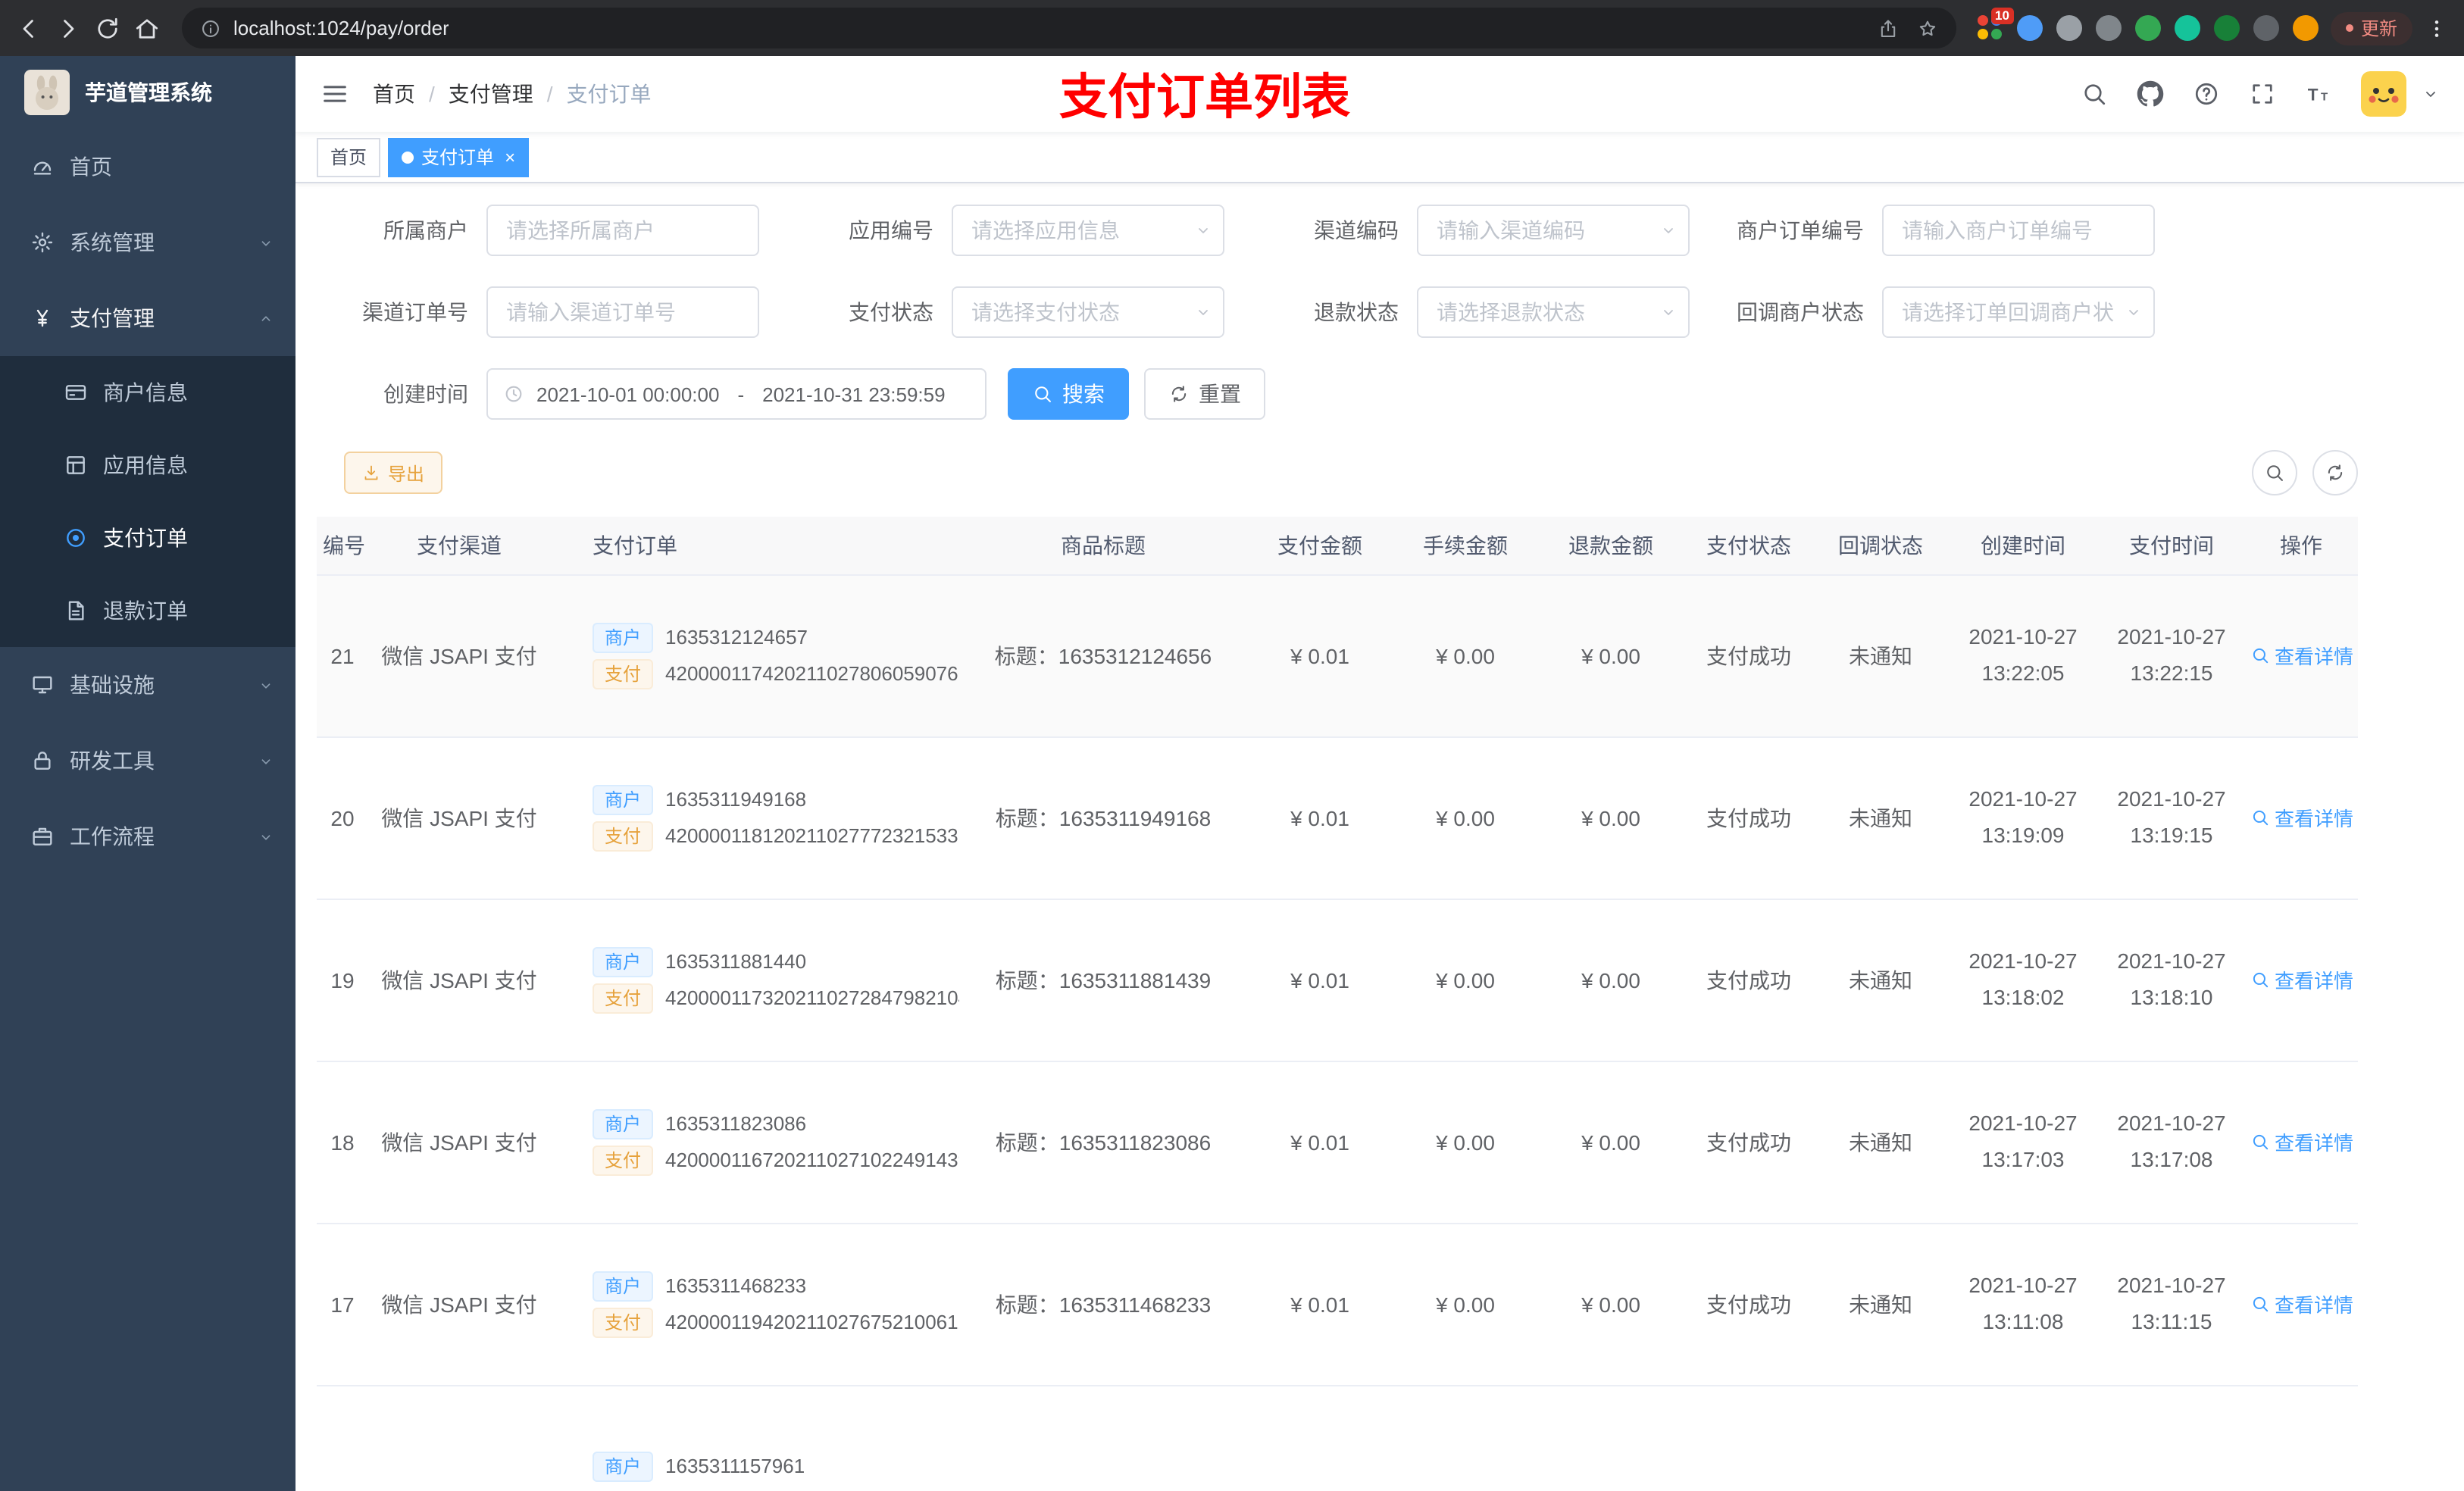 The image size is (2464, 1491). I want to click on tab-支付订单: 支付订单 ×, so click(459, 157).